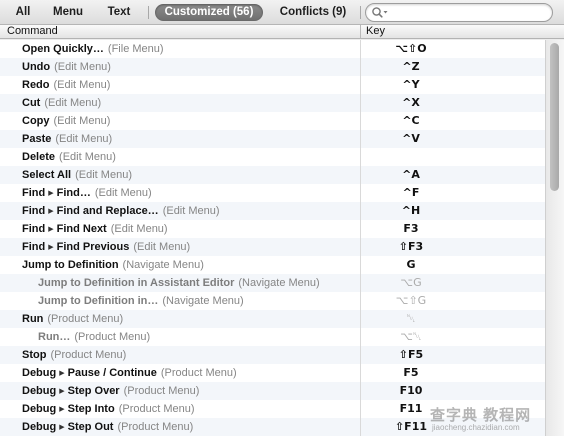 The width and height of the screenshot is (564, 436). Describe the element at coordinates (411, 49) in the screenshot. I see `key-binding-cell: ⌥⇧O` at that location.